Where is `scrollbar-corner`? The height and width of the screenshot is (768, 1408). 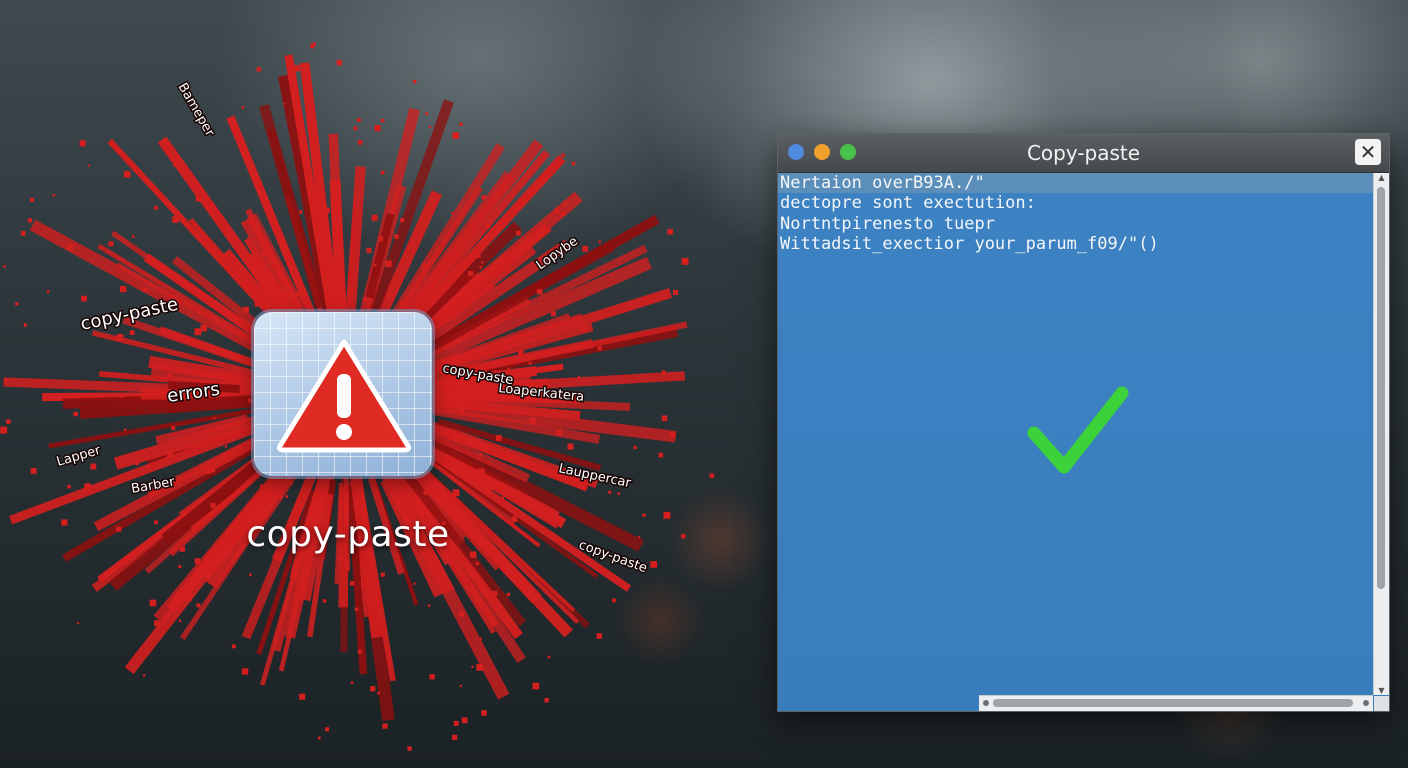
scrollbar-corner is located at coordinates (1381, 703).